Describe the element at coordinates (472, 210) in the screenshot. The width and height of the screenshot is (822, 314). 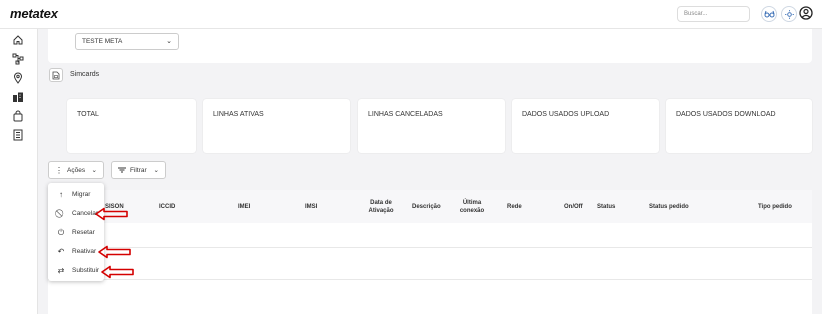
I see `header-line: conexão` at that location.